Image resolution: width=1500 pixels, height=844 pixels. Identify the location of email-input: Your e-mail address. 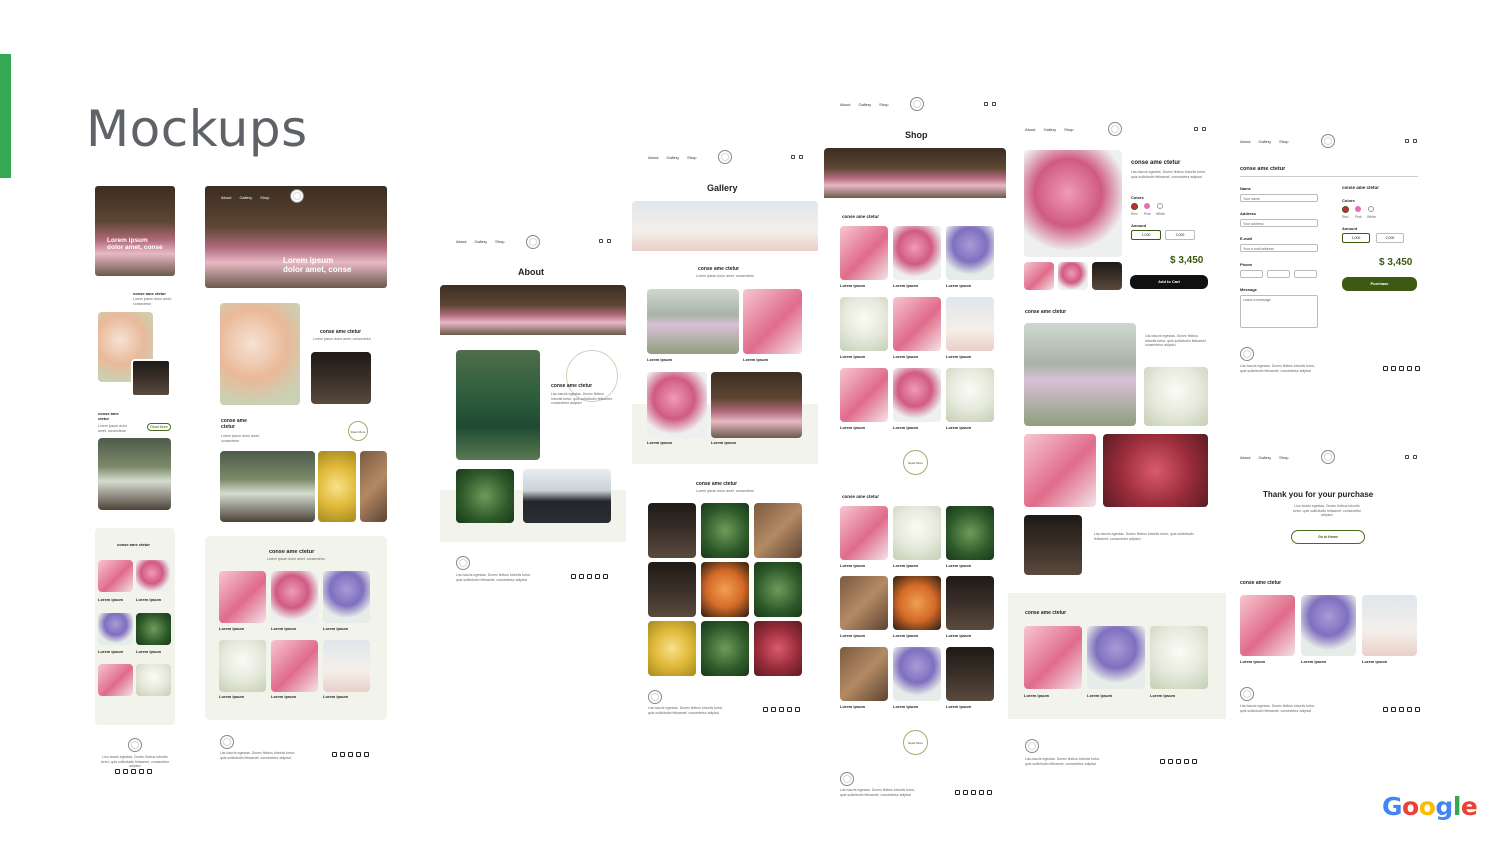
(1279, 248).